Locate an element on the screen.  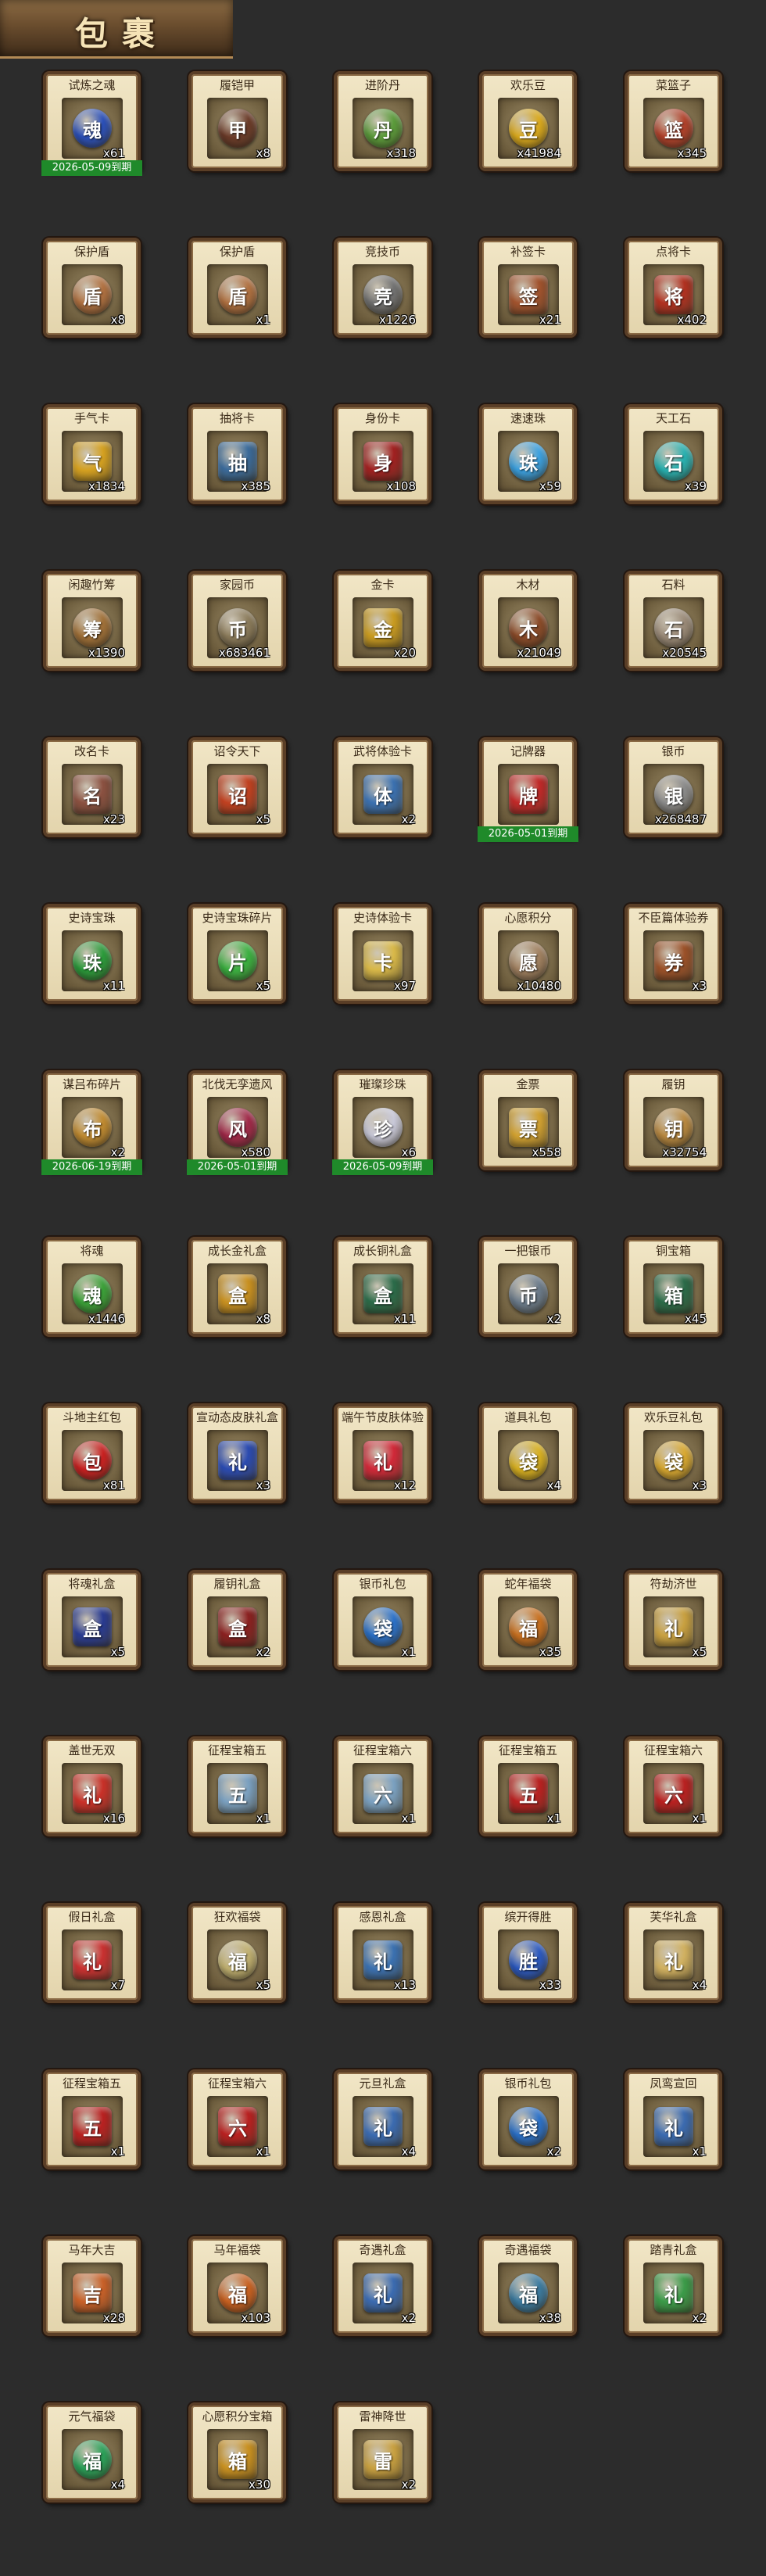
item-name: 天工石 is located at coordinates (673, 418).